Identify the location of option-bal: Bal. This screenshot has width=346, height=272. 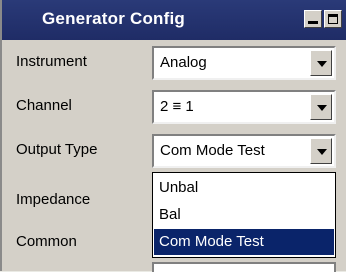
(244, 215).